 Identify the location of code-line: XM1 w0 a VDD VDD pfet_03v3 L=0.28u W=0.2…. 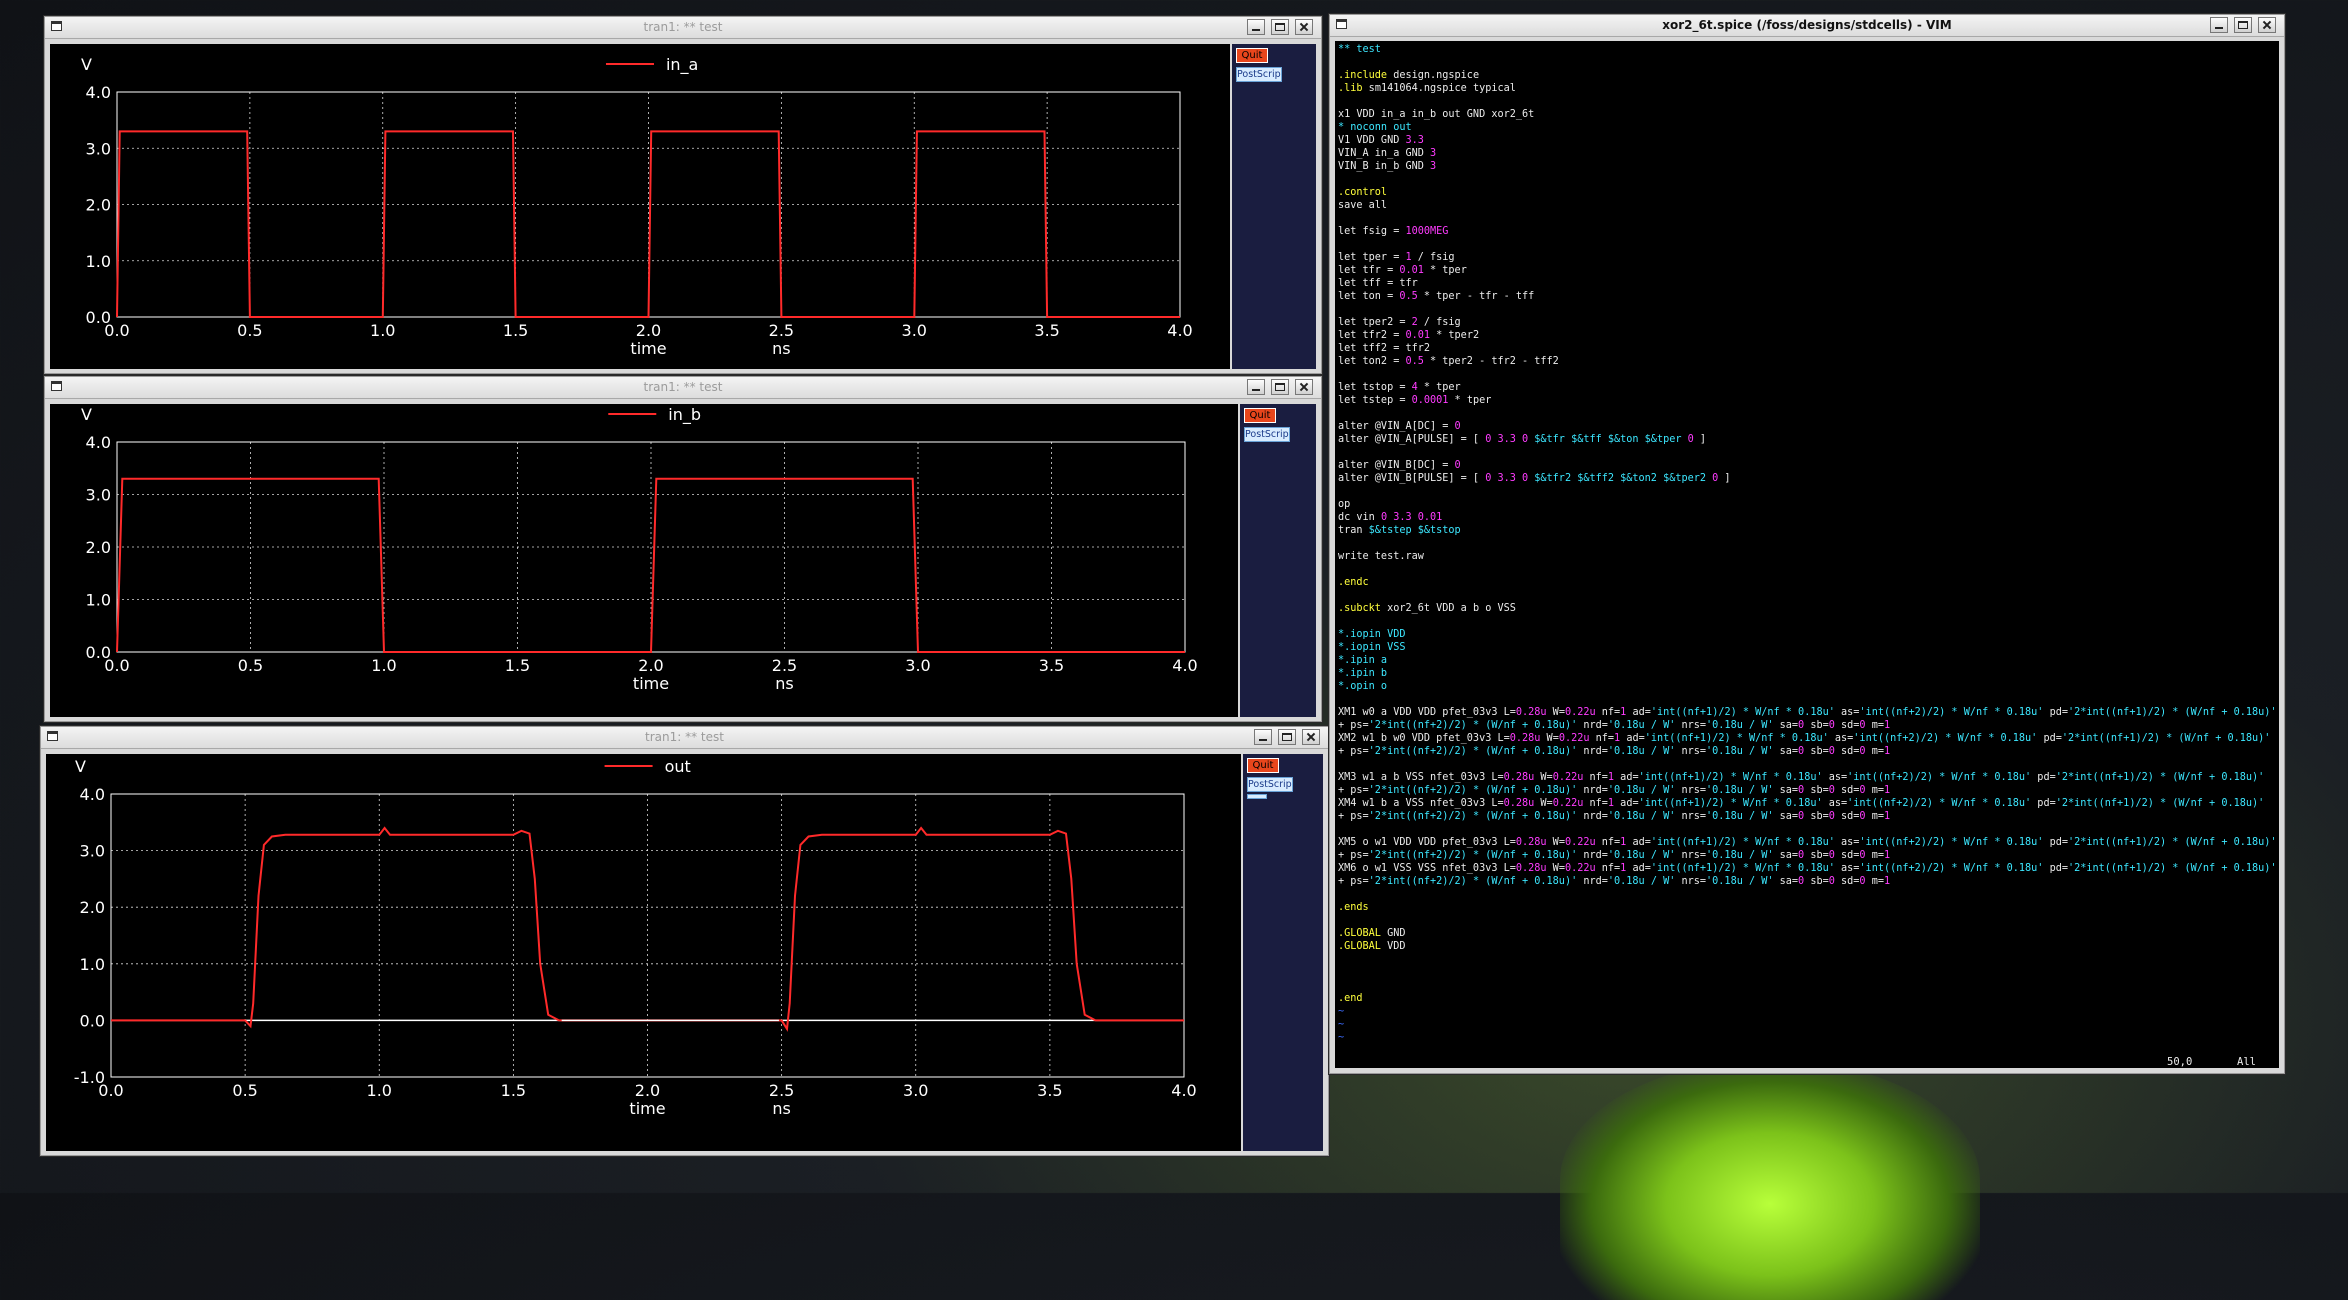
(1807, 712).